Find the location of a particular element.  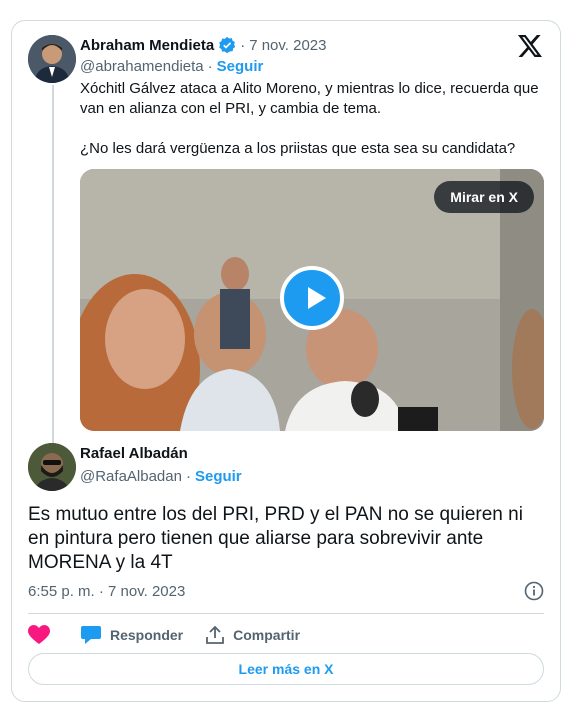

tweet-timestamp: 6:55 p. m. · 7 nov. 2023 is located at coordinates (106, 591).